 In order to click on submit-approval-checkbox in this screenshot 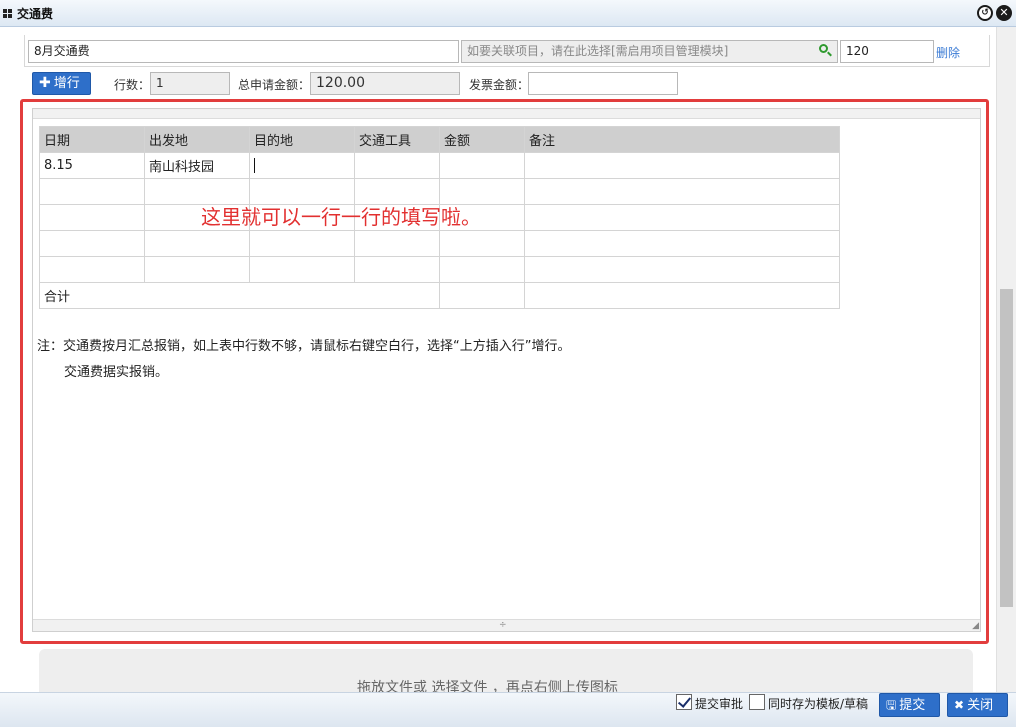, I will do `click(684, 702)`.